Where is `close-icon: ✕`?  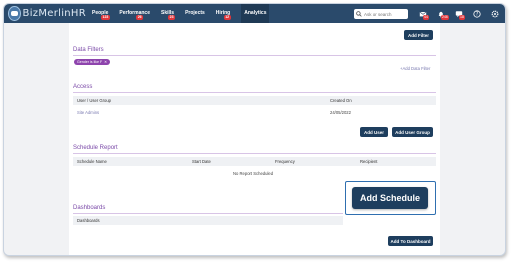
close-icon: ✕ is located at coordinates (105, 62).